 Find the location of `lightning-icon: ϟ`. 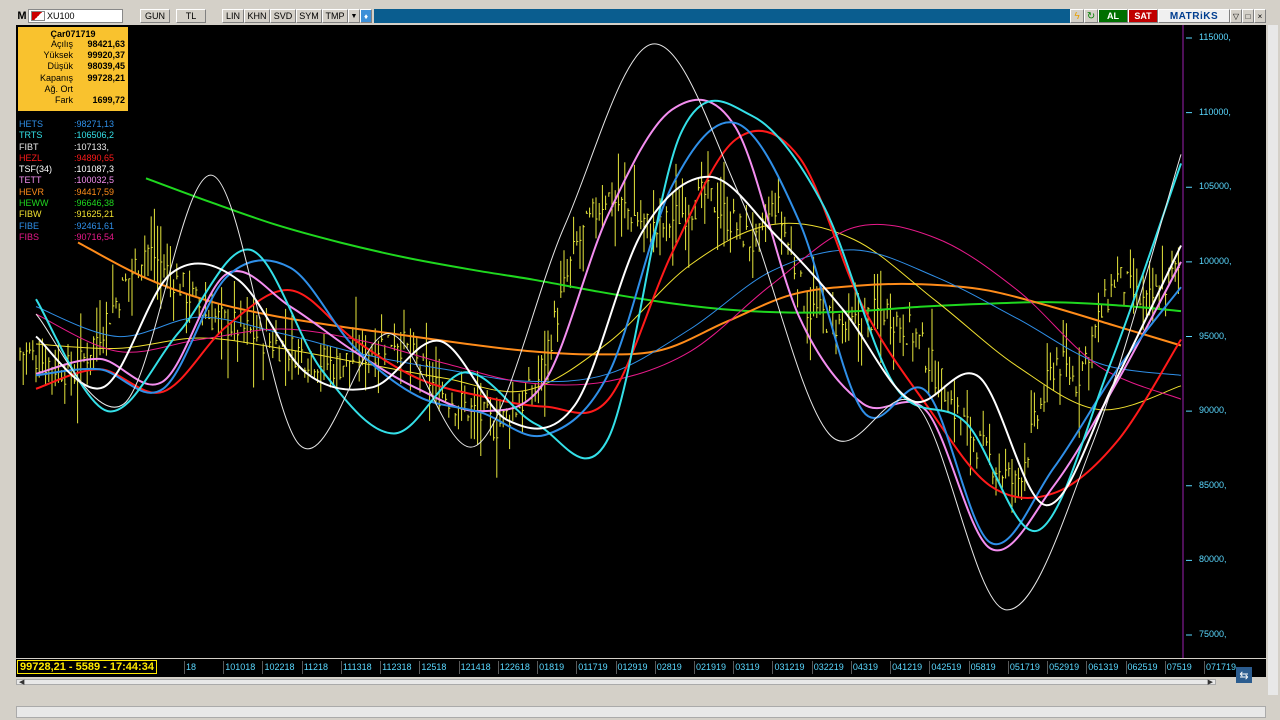

lightning-icon: ϟ is located at coordinates (1077, 16).